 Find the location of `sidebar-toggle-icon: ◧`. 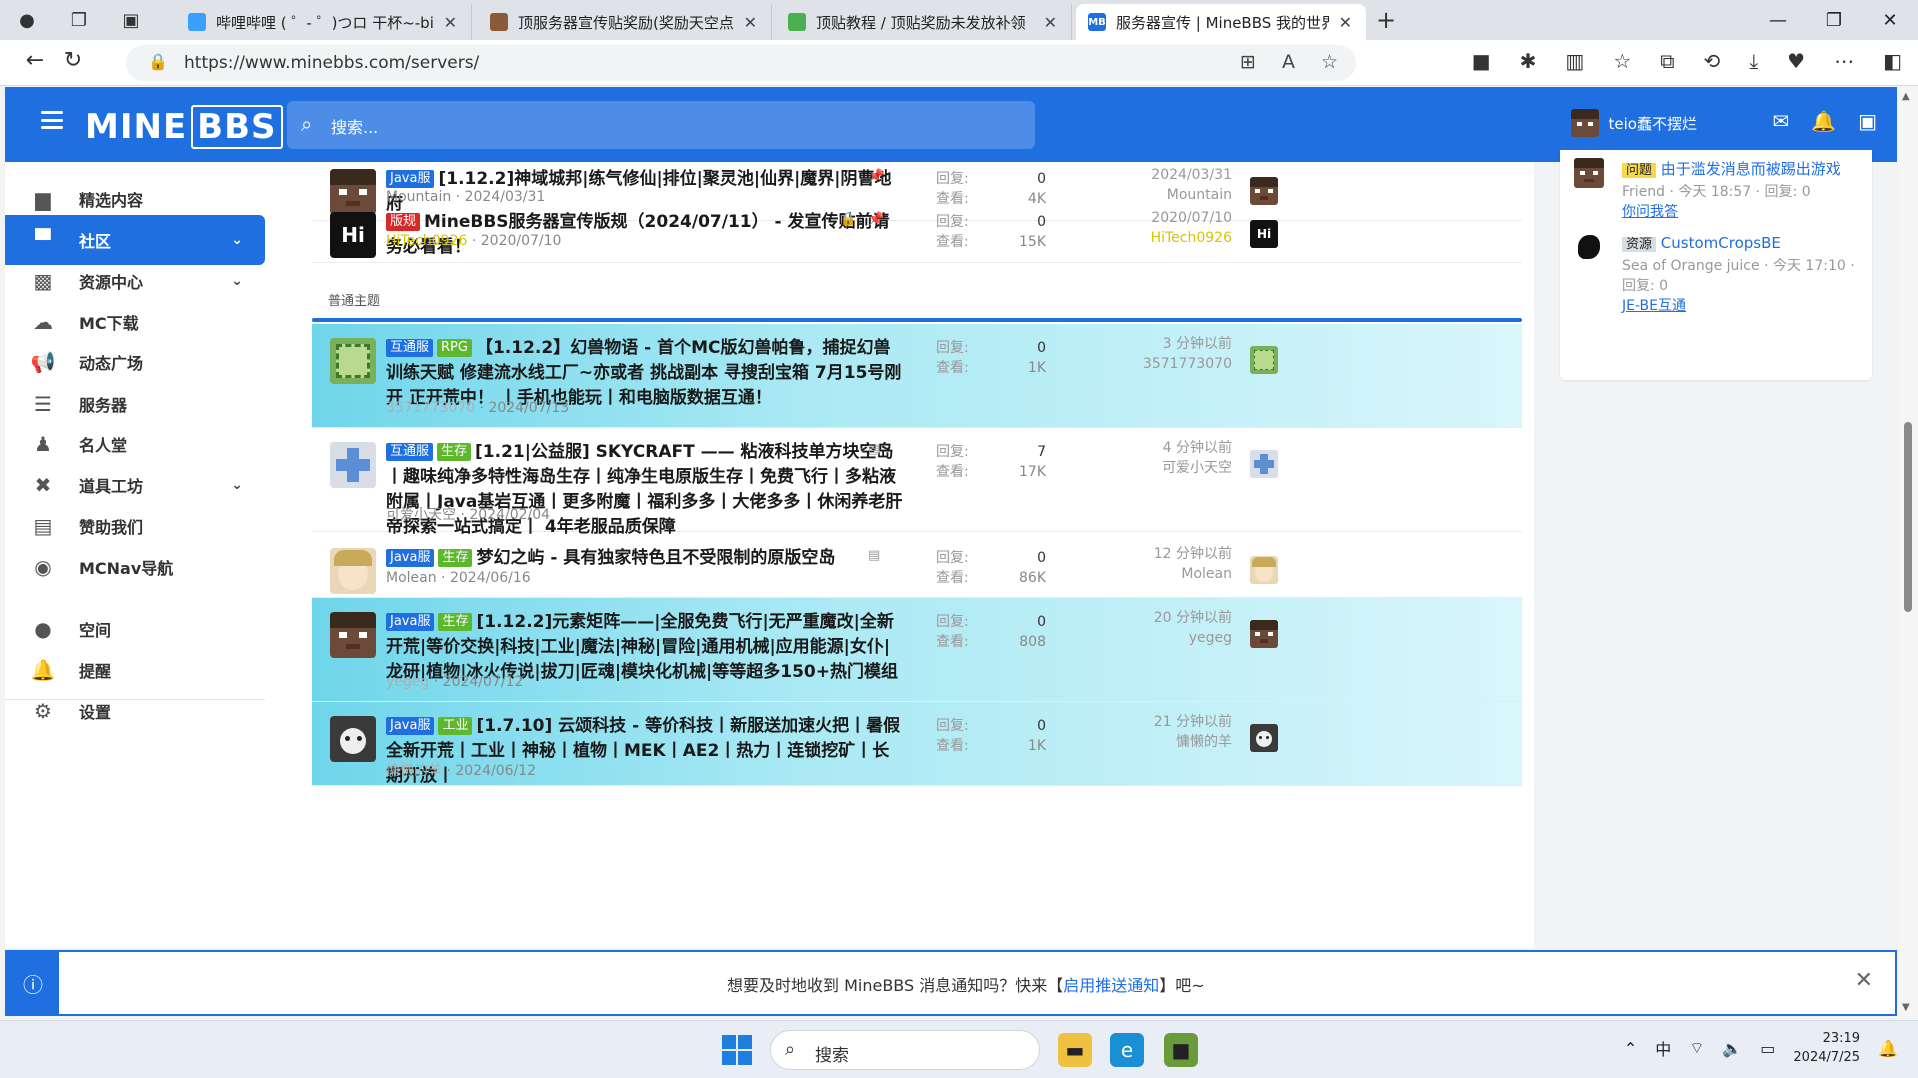

sidebar-toggle-icon: ◧ is located at coordinates (1892, 61).